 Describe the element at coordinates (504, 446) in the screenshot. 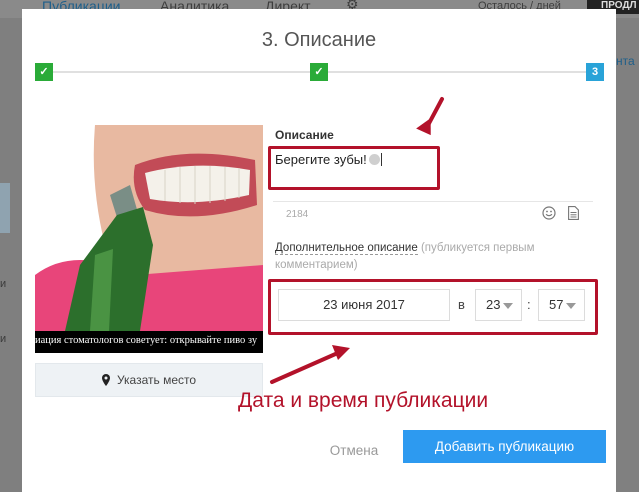

I see `add-publication-button: Добавить публикацию` at that location.